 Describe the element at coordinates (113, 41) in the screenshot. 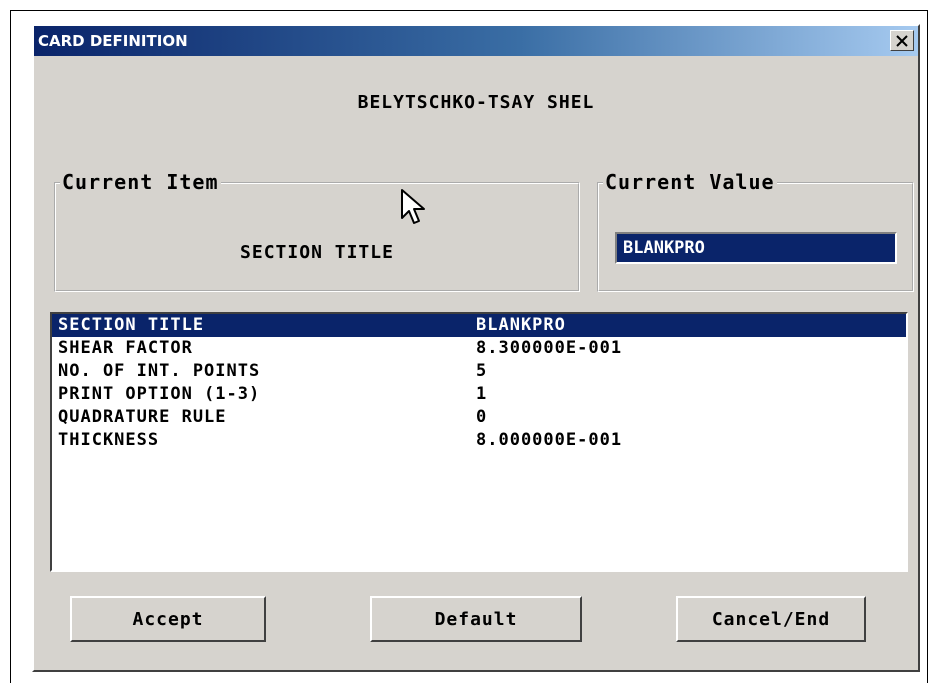

I see `window-title: CARD DEFINITION` at that location.